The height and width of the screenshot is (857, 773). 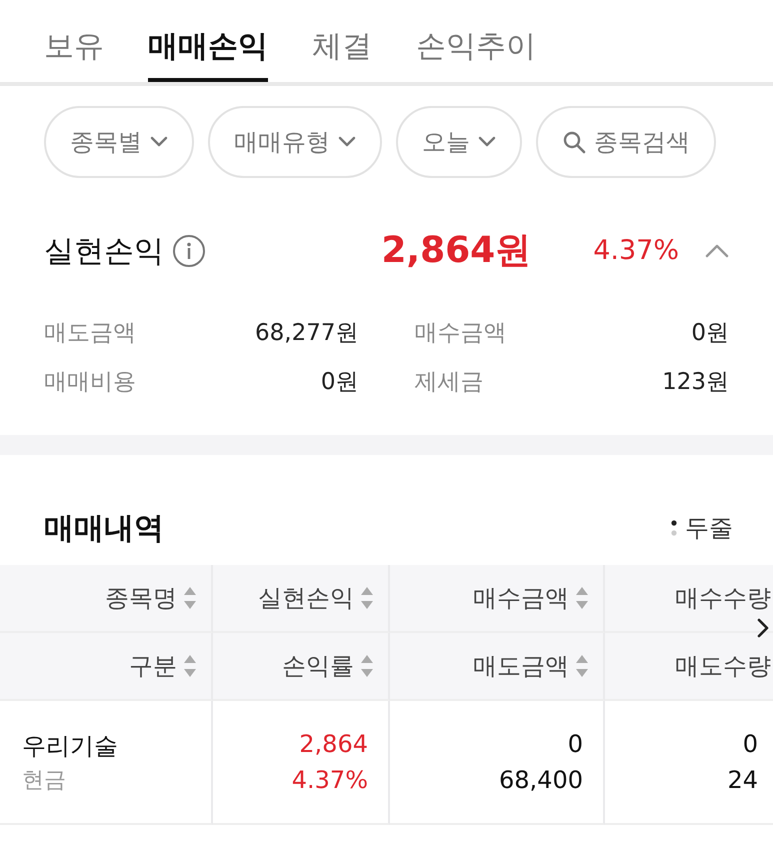 What do you see at coordinates (497, 599) in the screenshot?
I see `column-header: 매수금액` at bounding box center [497, 599].